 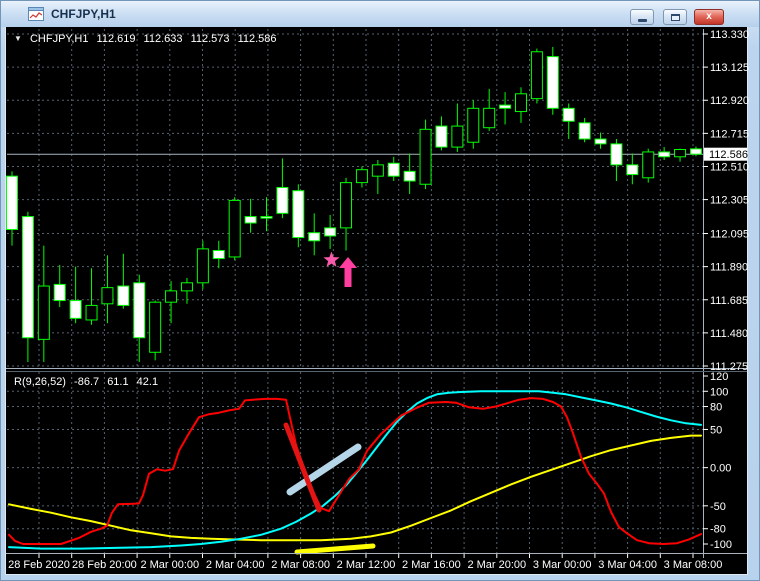 What do you see at coordinates (718, 530) in the screenshot?
I see `svg-text: -80` at bounding box center [718, 530].